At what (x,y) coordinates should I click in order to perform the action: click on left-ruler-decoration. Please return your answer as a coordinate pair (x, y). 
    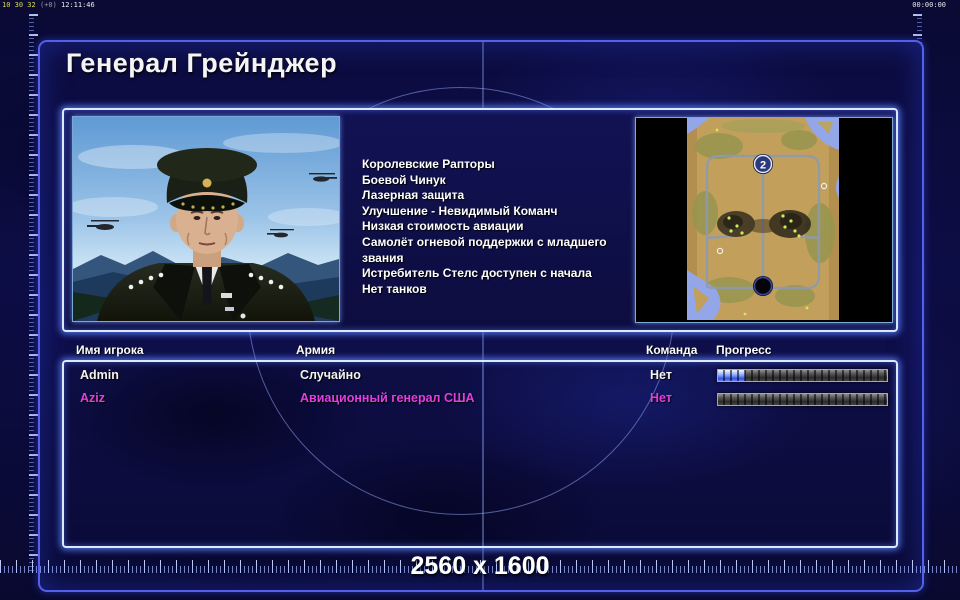
    Looking at the image, I should click on (33, 294).